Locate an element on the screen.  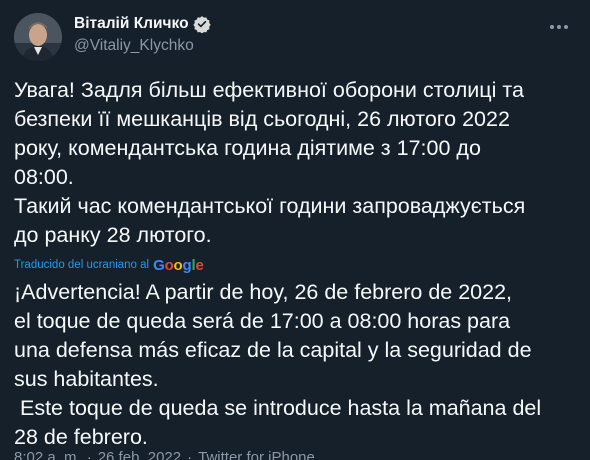
person-avatar-icon is located at coordinates (38, 37).